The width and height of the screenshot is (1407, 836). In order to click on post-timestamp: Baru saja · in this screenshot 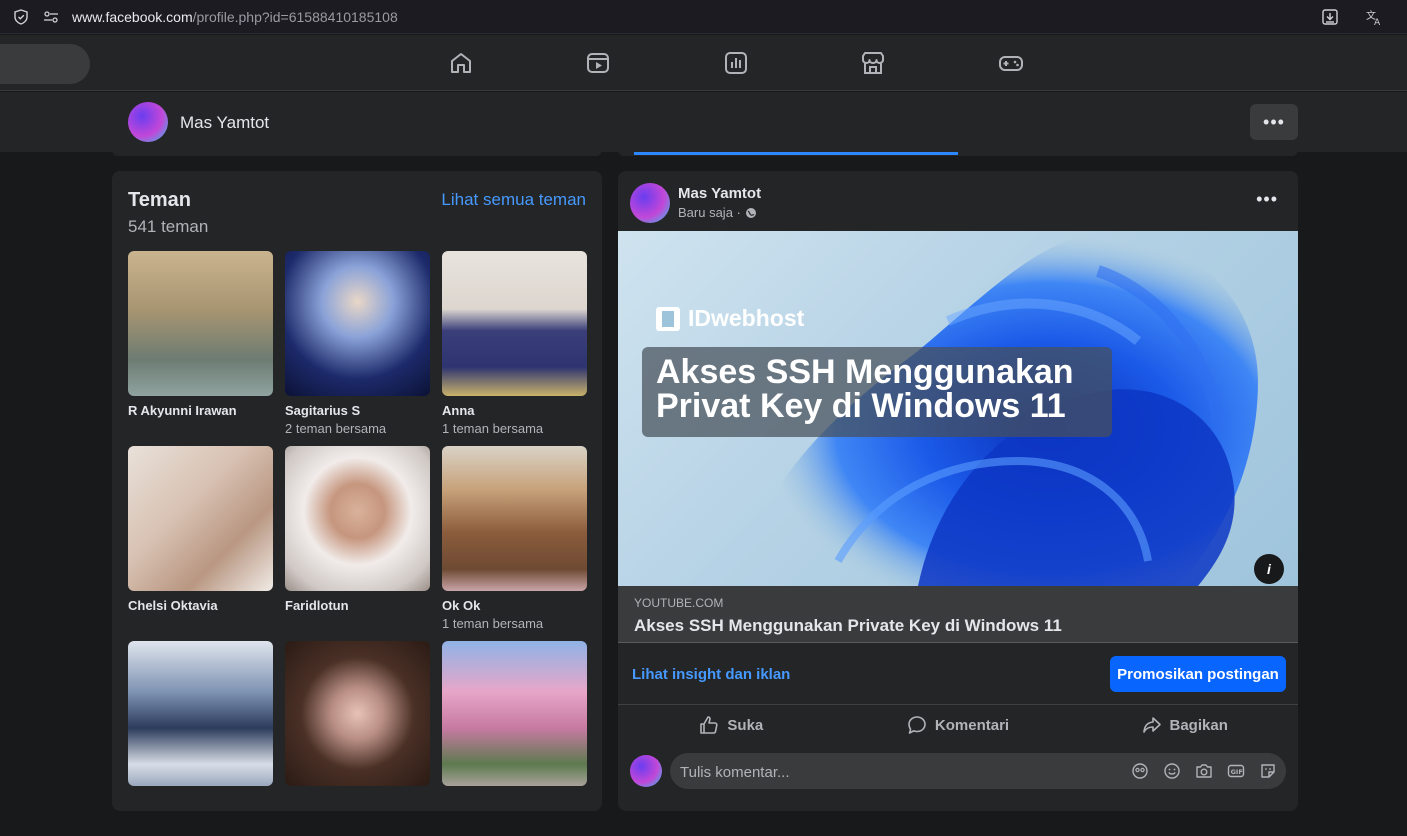, I will do `click(717, 212)`.